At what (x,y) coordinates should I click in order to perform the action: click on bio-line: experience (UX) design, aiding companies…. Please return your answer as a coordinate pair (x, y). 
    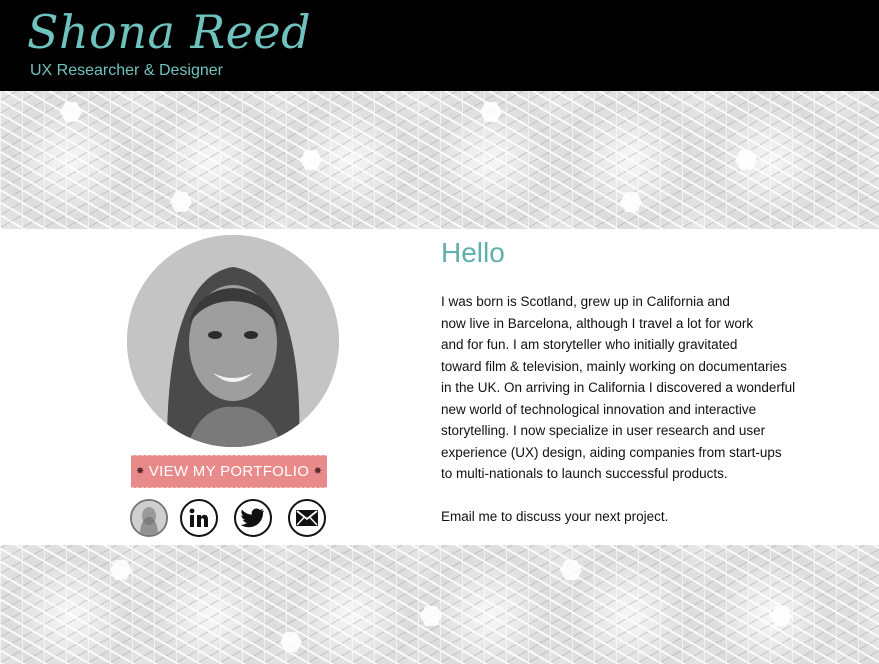
    Looking at the image, I should click on (611, 452).